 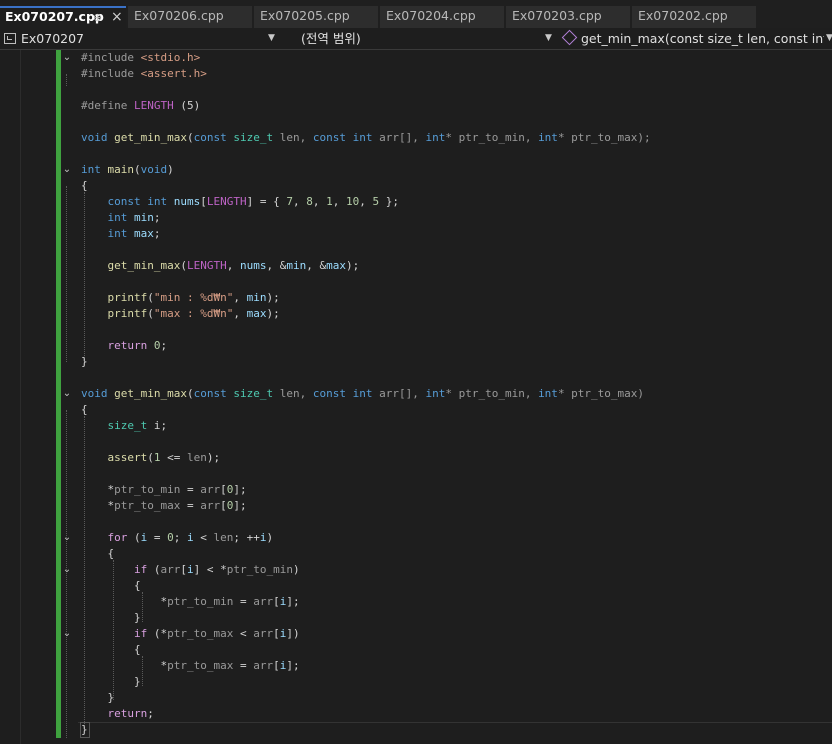 What do you see at coordinates (557, 15) in the screenshot?
I see `tab-label: Ex070203.cpp` at bounding box center [557, 15].